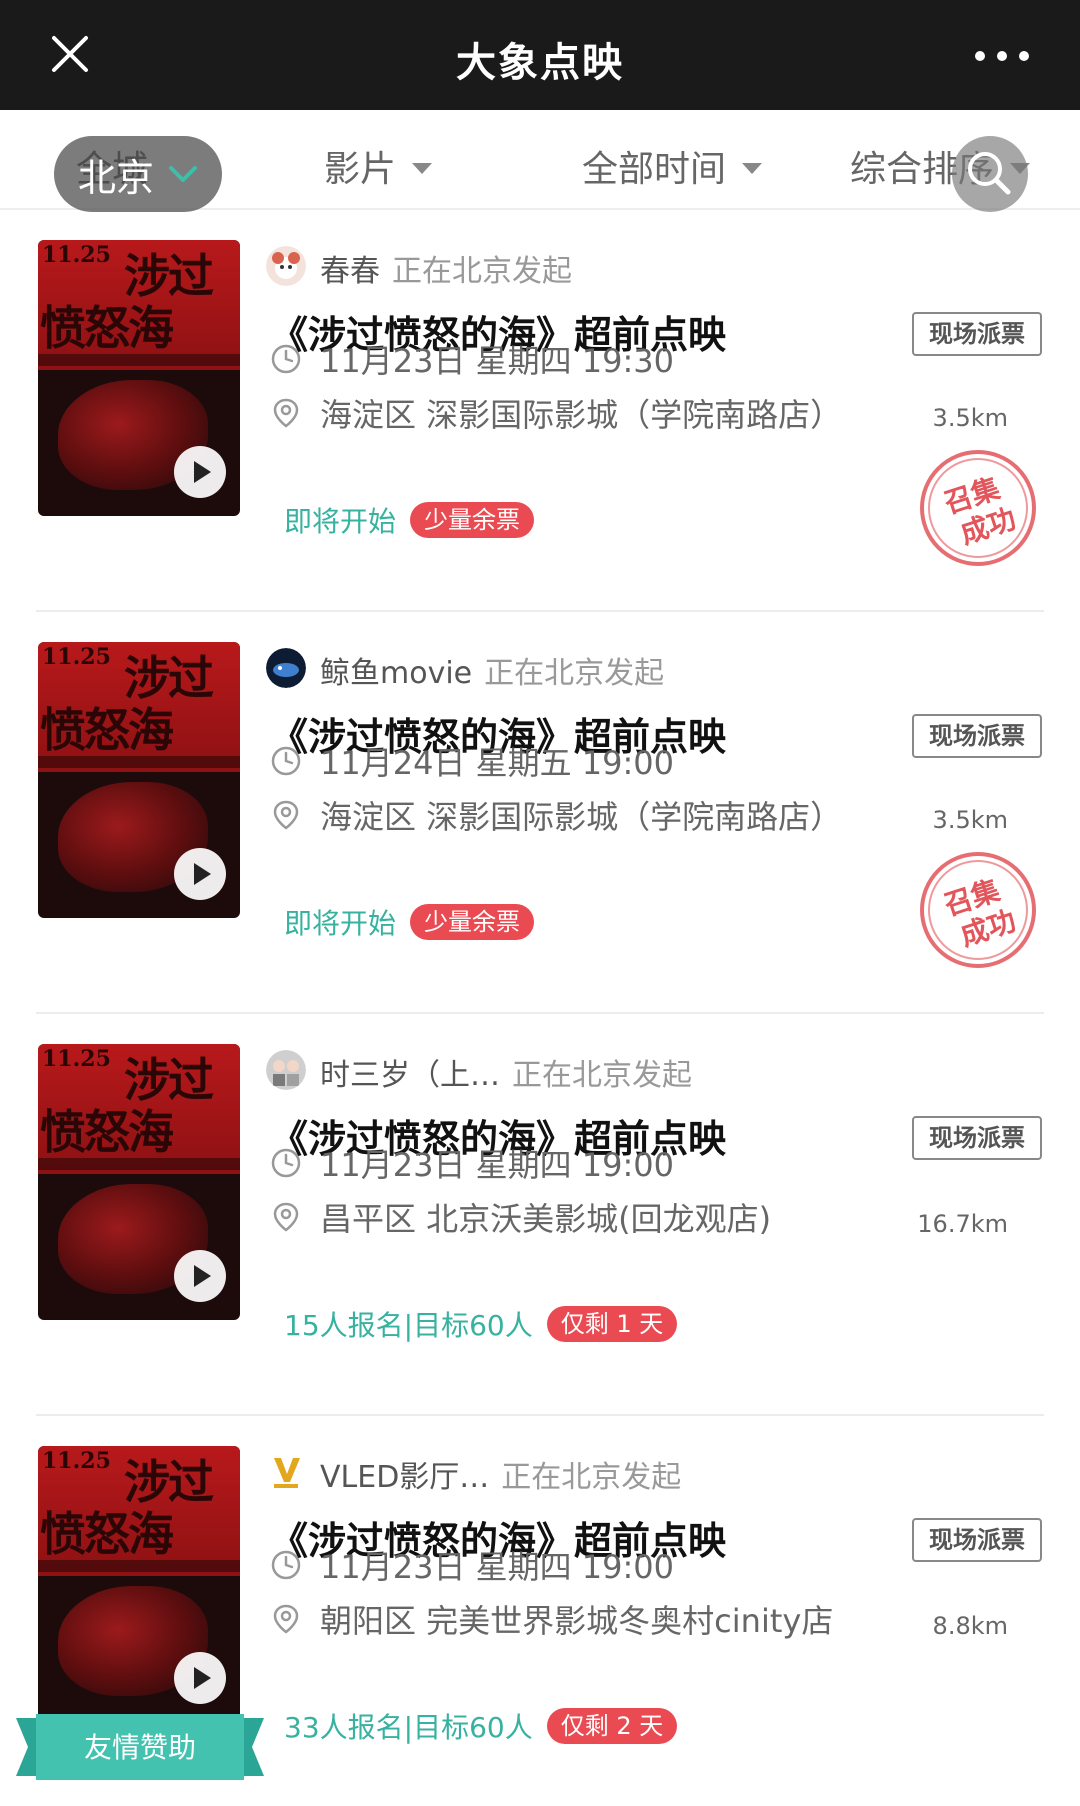 The image size is (1080, 1806). I want to click on more-icon, so click(1002, 56).